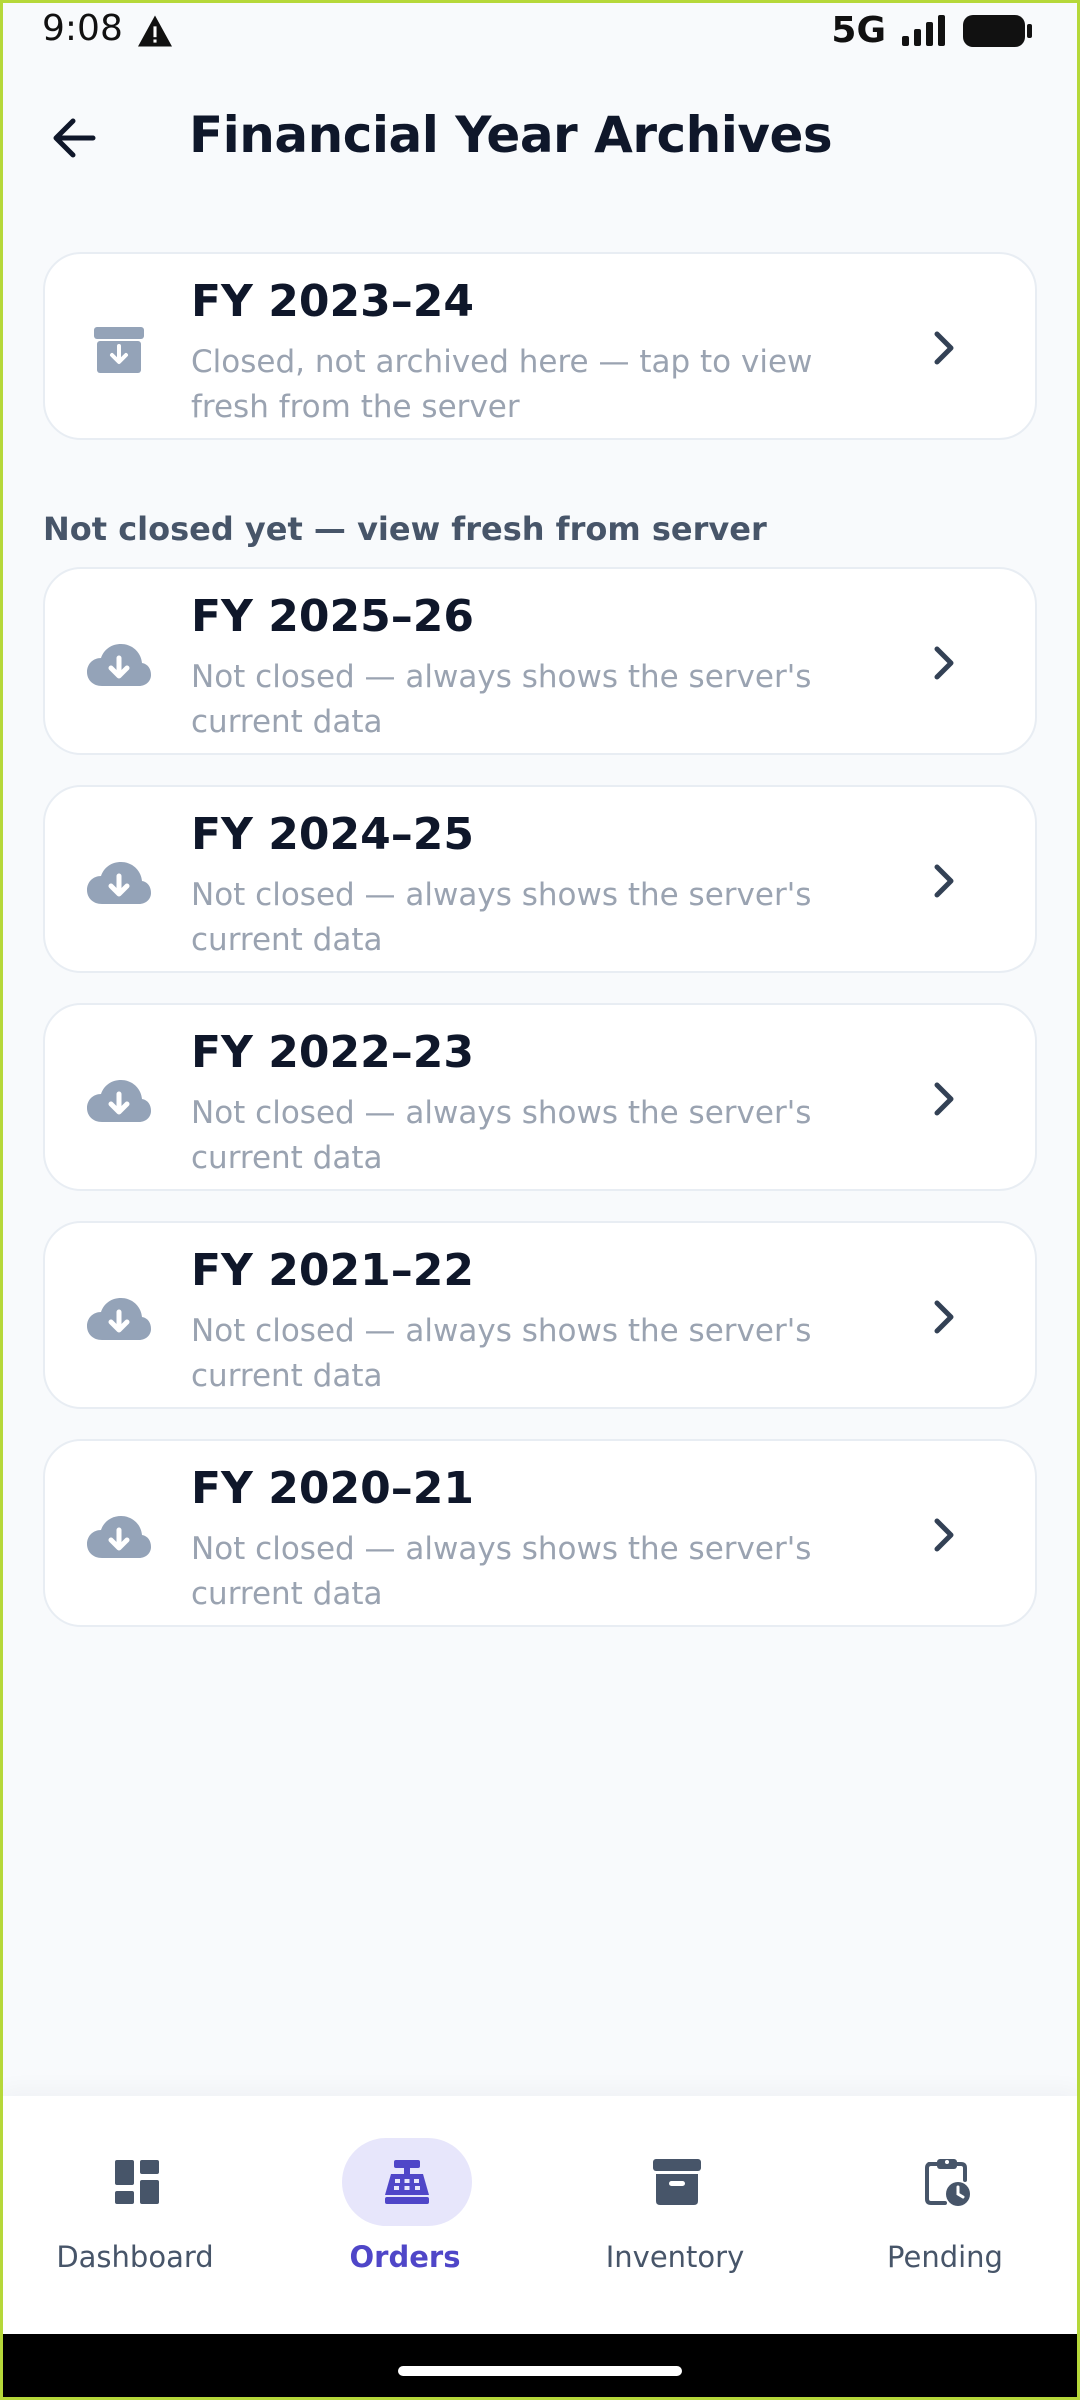 The image size is (1080, 2400). Describe the element at coordinates (540, 2371) in the screenshot. I see `home-indicator` at that location.